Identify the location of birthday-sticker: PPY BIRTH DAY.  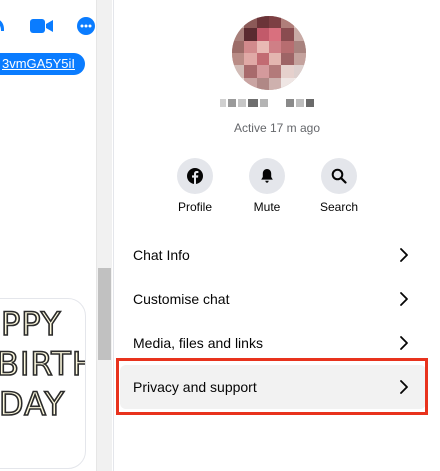
(43, 383).